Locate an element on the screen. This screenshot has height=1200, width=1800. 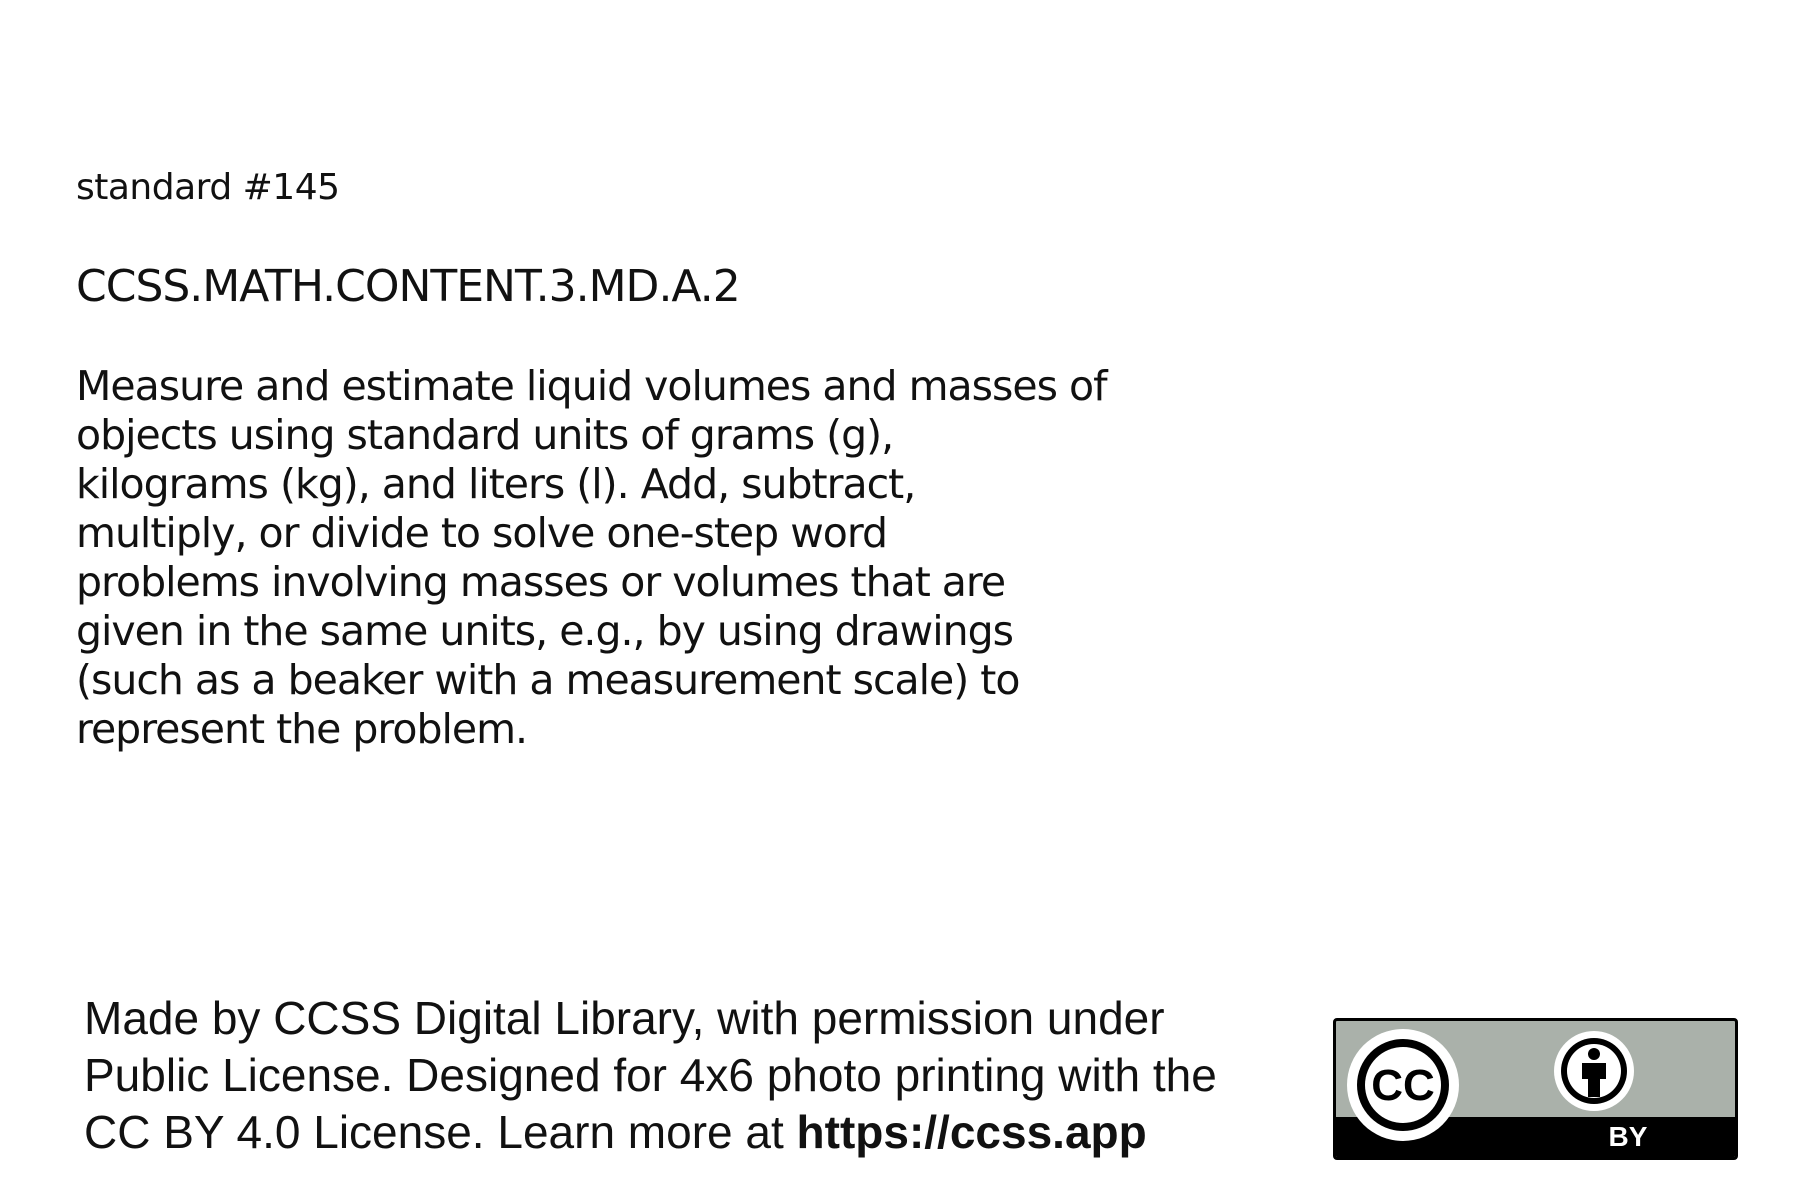
footer-line-3-prefix: CC BY 4.0 License. Learn more at is located at coordinates (440, 1132).